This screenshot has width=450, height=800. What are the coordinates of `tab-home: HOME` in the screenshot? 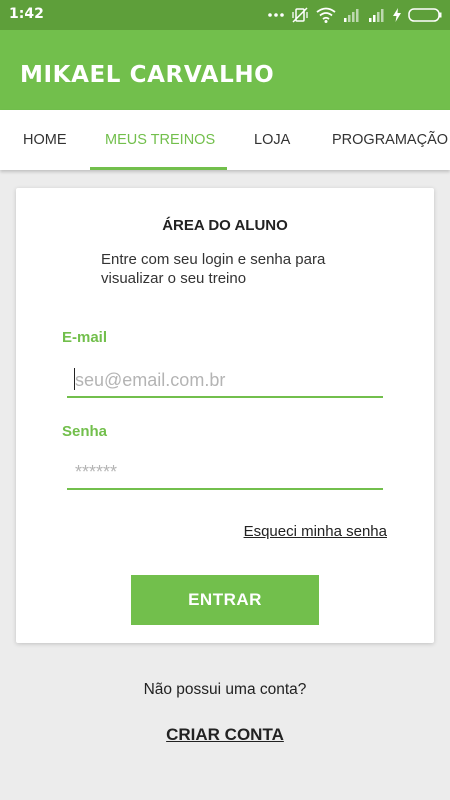 It's located at (45, 140).